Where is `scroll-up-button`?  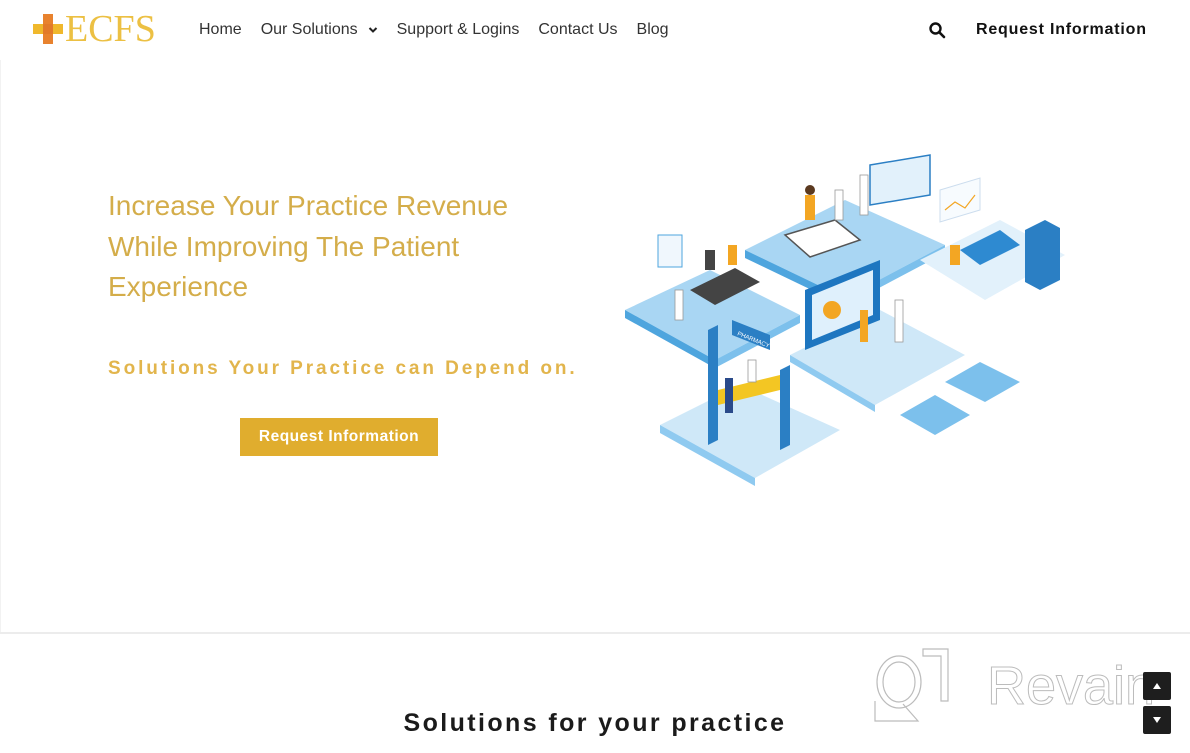 scroll-up-button is located at coordinates (1157, 686).